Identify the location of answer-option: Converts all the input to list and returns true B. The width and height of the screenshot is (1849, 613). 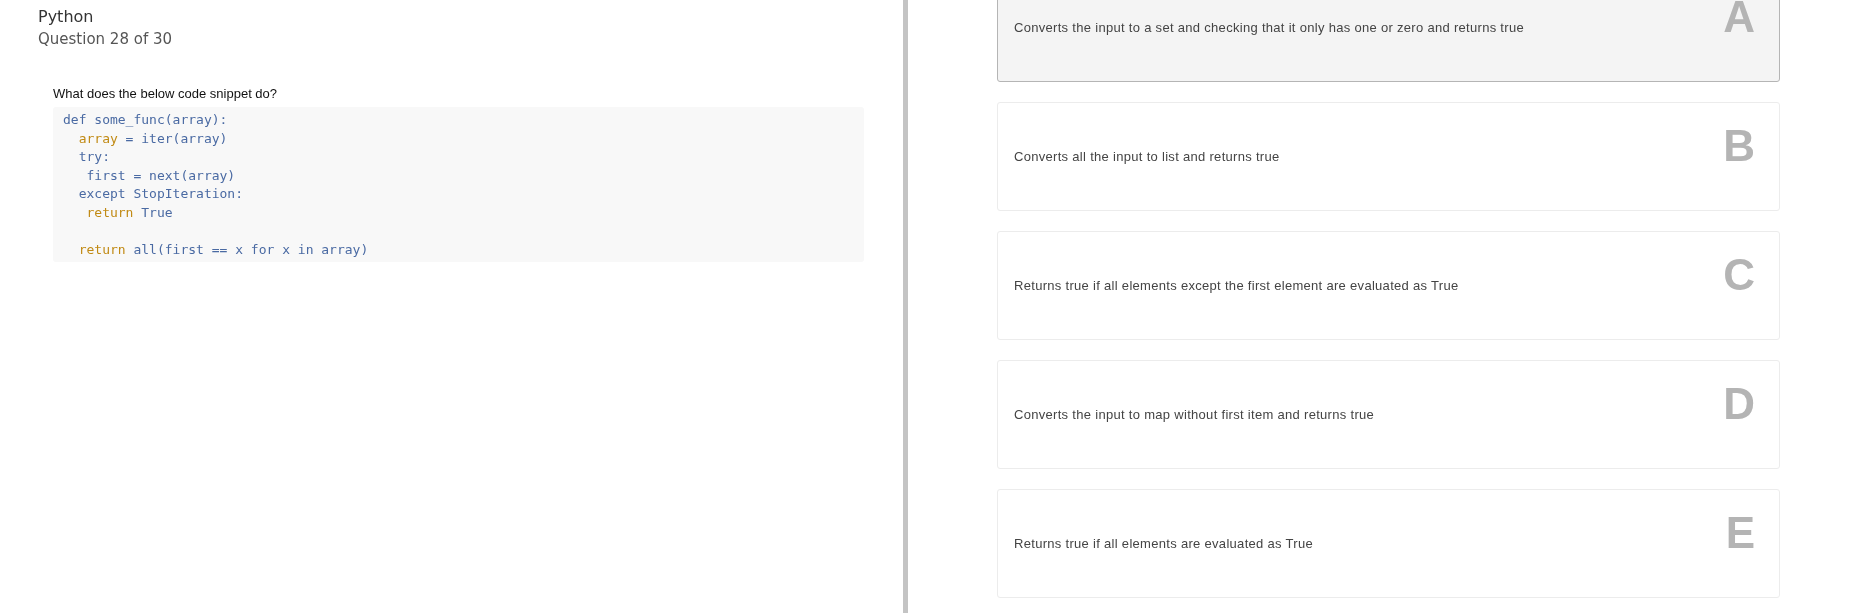
(1388, 156).